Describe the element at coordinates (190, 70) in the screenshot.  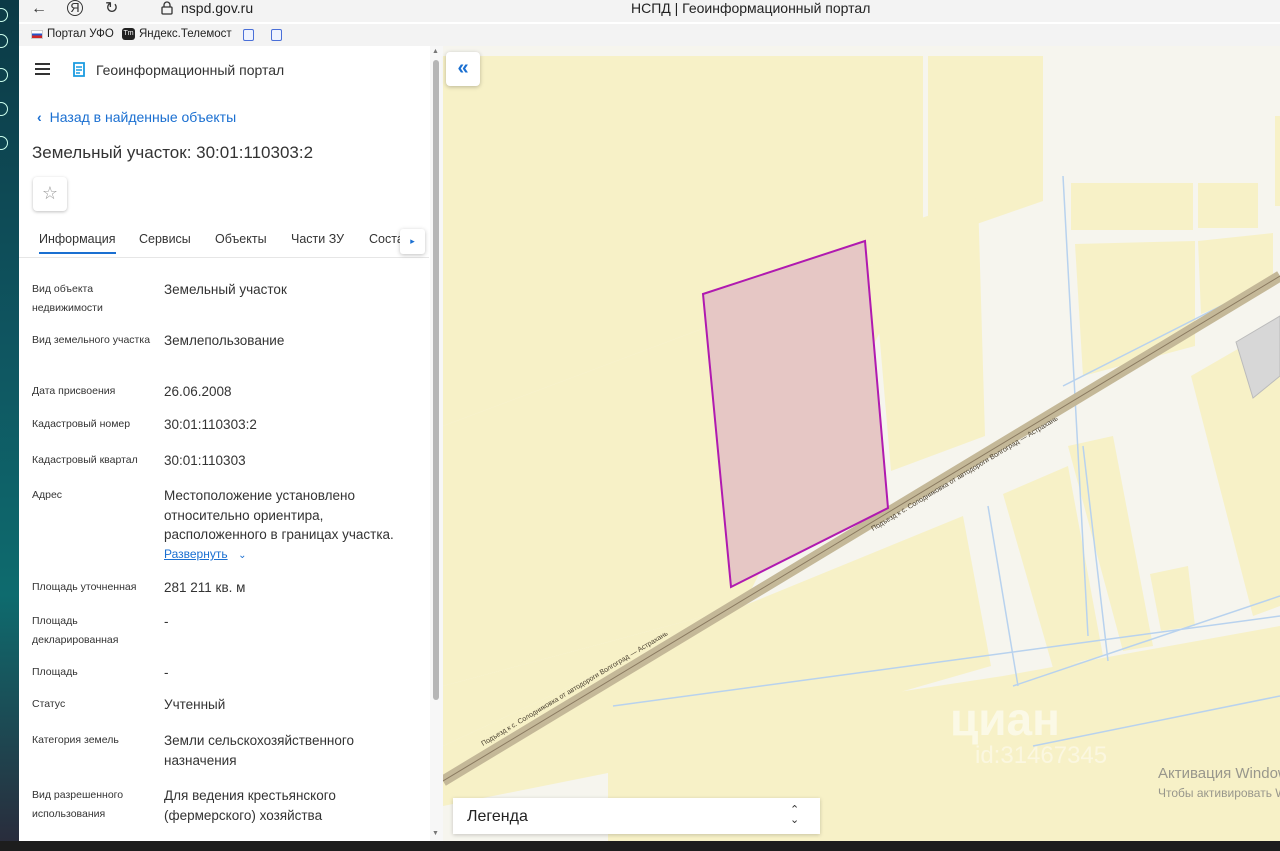
I see `portal-name: Геоинформационный портал` at that location.